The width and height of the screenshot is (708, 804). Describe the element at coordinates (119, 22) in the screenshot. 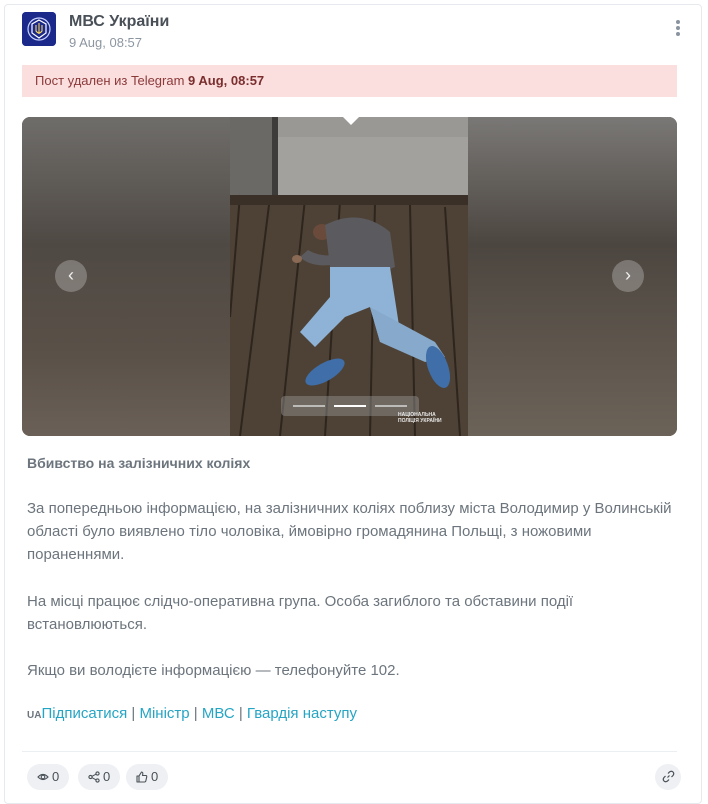

I see `channel-name: МВС України` at that location.